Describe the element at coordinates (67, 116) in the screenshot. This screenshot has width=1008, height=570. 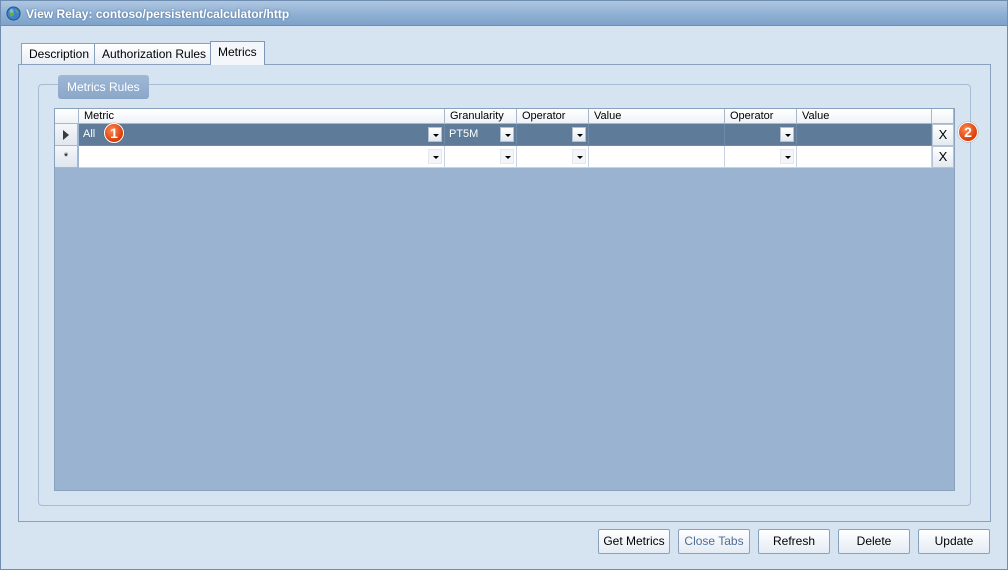
I see `grid-corner-header` at that location.